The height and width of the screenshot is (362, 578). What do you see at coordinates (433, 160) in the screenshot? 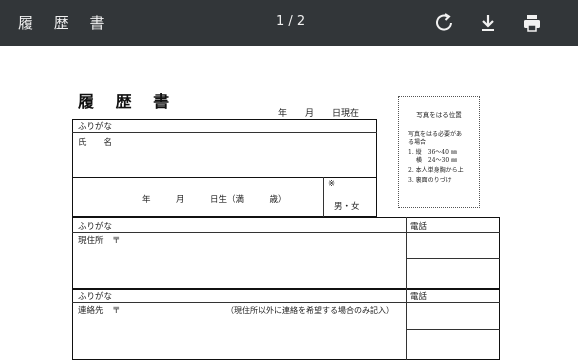
I see `photo-instruction: 横 24〜30 ㎜` at bounding box center [433, 160].